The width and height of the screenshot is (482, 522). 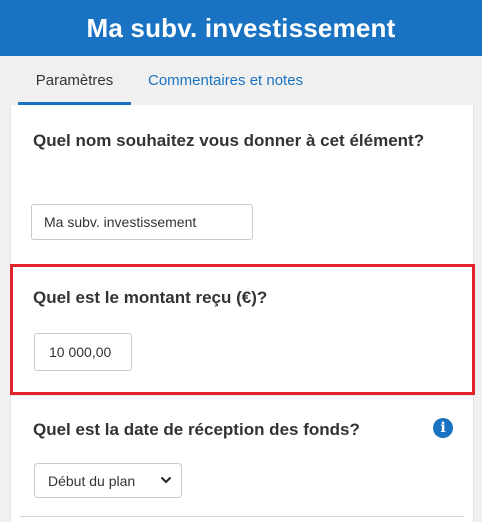 I want to click on element-name-input, so click(x=142, y=222).